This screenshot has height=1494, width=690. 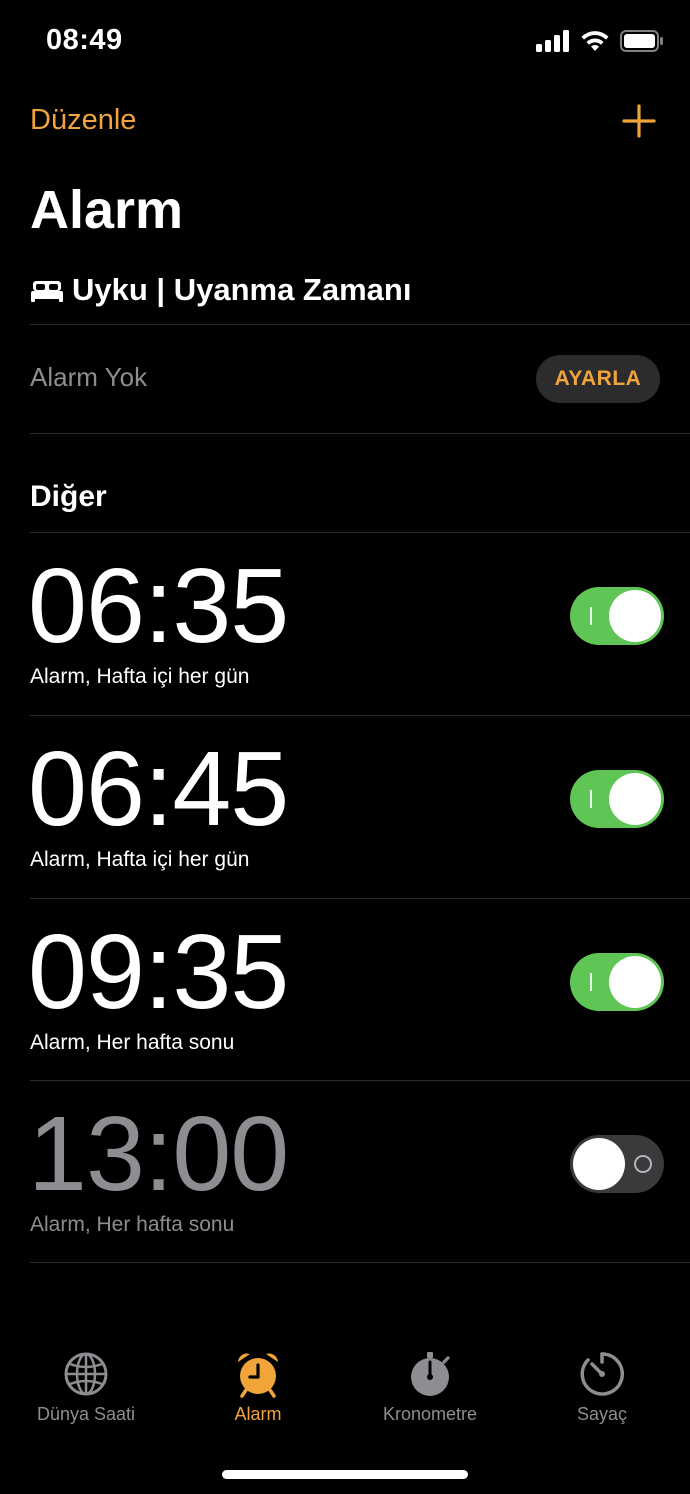 I want to click on tab-bar: Dünya Saati Alarm Kronometre Sayaç, so click(x=345, y=1390).